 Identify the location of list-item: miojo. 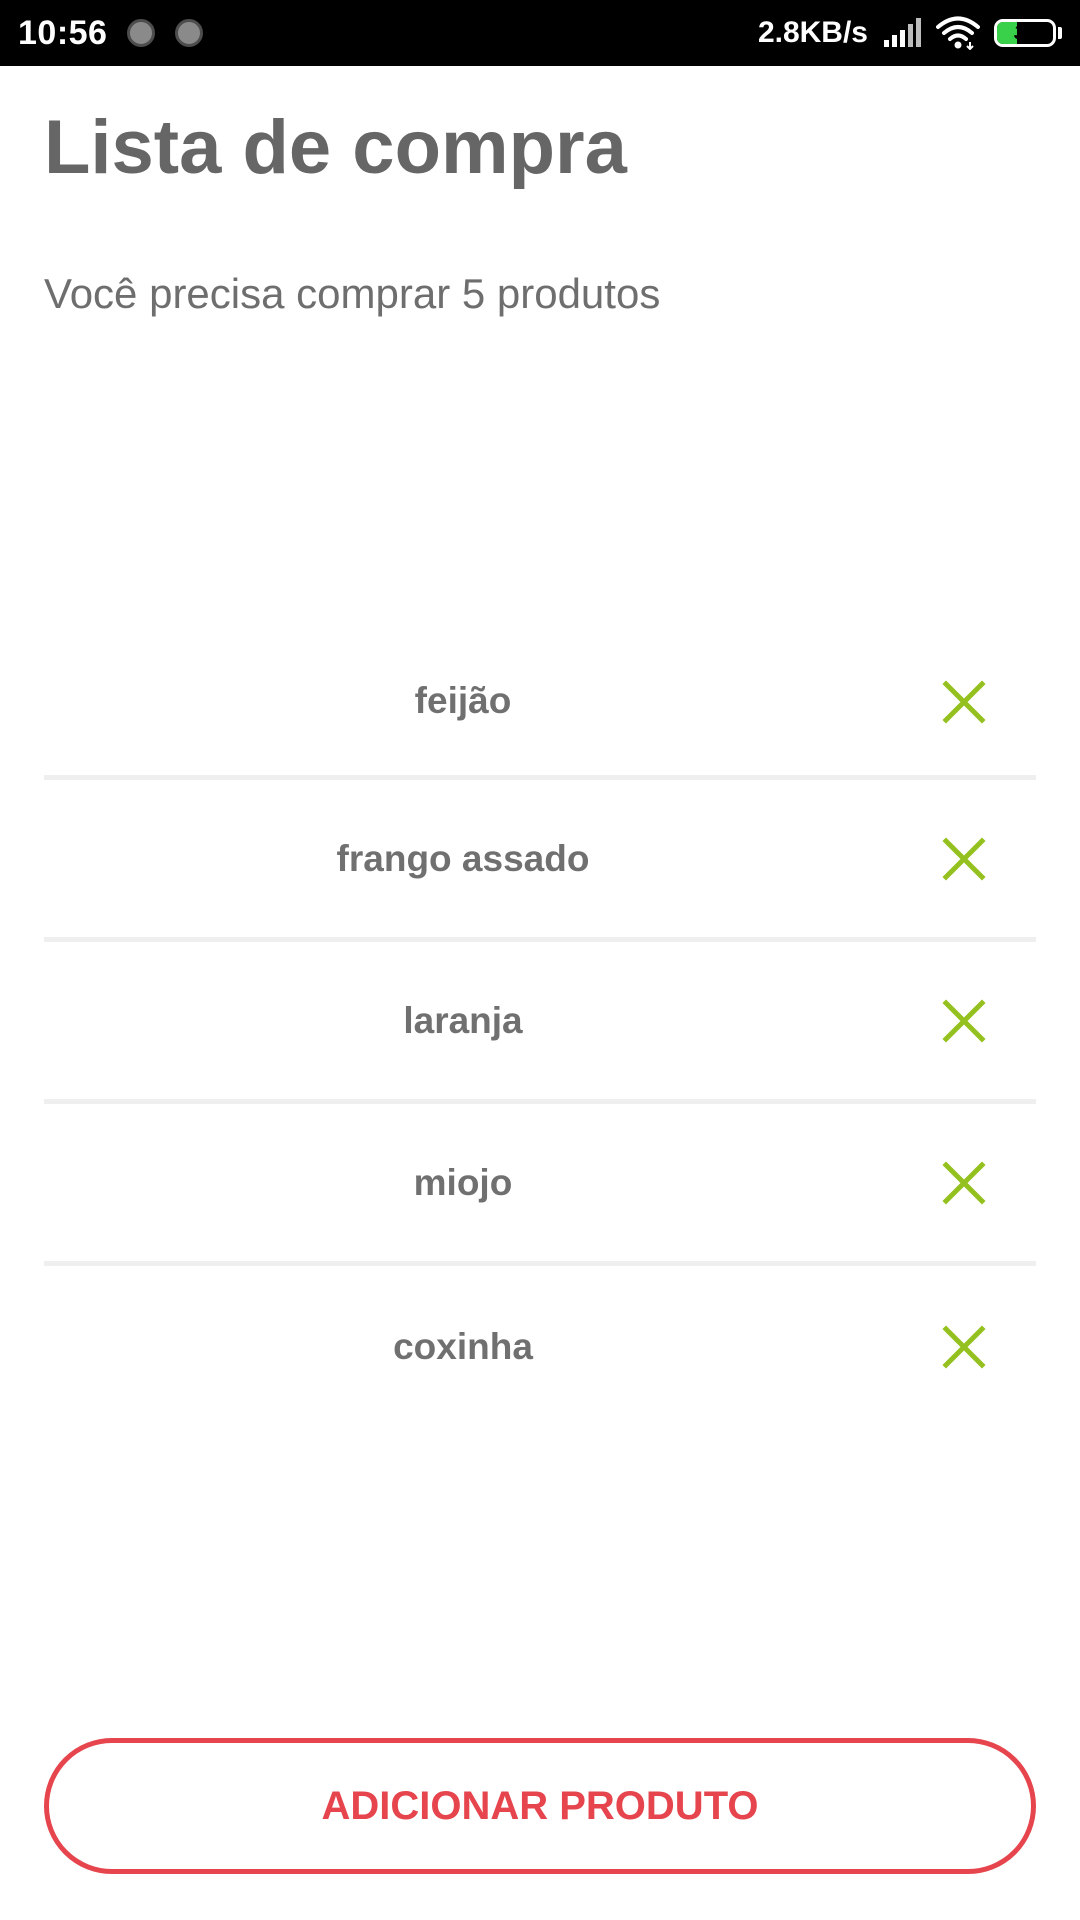
(540, 1185).